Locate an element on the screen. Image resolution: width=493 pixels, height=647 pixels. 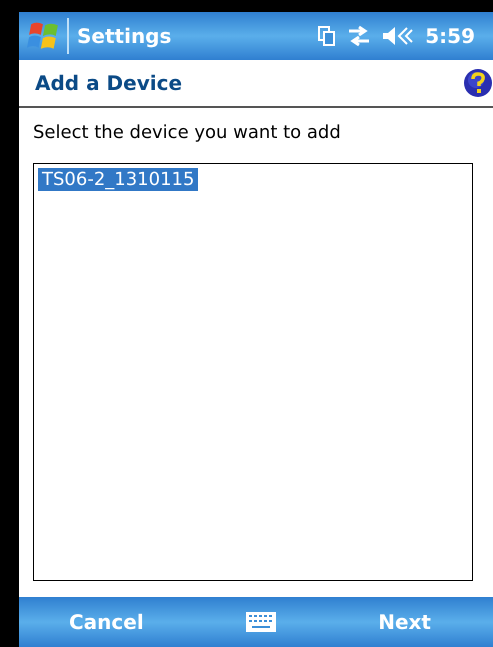
help-icon is located at coordinates (478, 83).